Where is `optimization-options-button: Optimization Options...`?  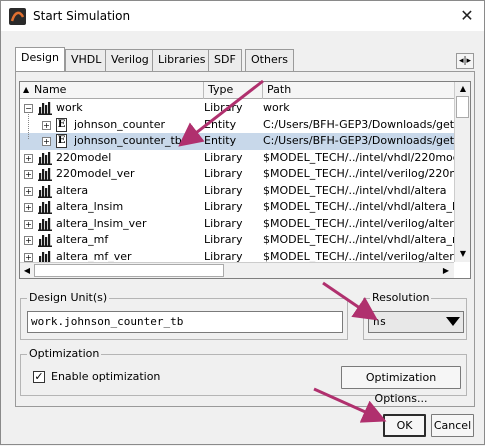 optimization-options-button: Optimization Options... is located at coordinates (401, 385).